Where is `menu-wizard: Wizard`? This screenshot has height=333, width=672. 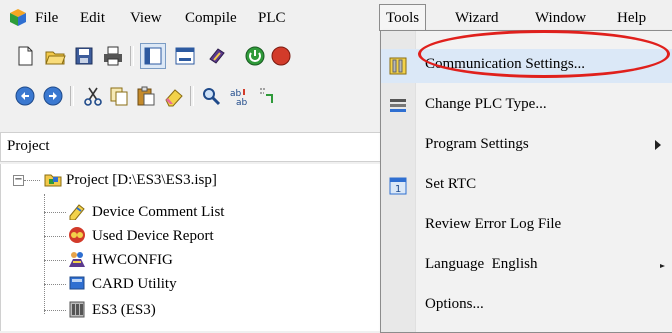 menu-wizard: Wizard is located at coordinates (477, 18).